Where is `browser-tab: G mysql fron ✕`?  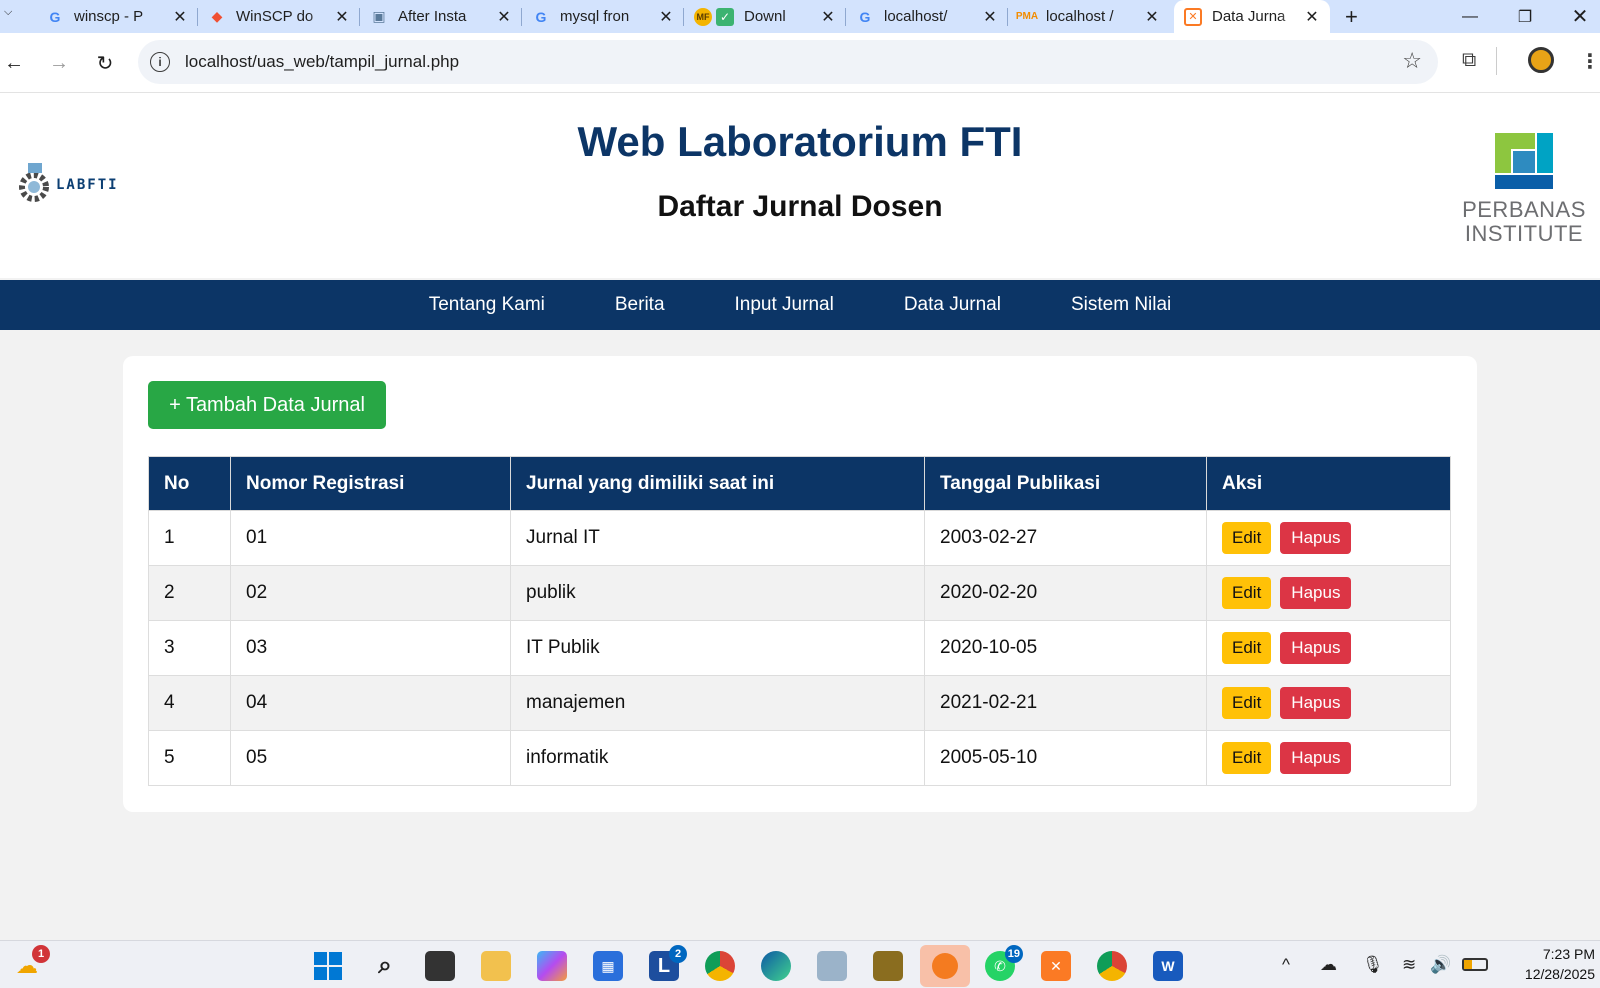
browser-tab: G mysql fron ✕ is located at coordinates (603, 16).